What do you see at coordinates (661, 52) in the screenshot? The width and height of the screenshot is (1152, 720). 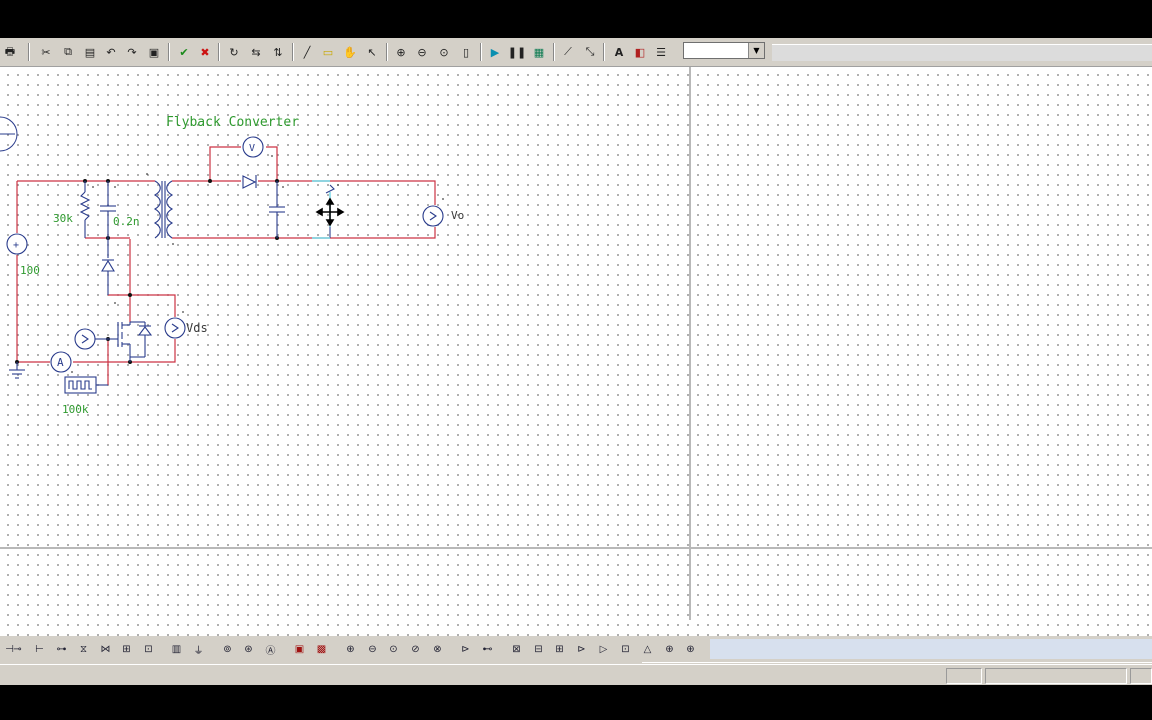 I see `properties-icon: ☰` at bounding box center [661, 52].